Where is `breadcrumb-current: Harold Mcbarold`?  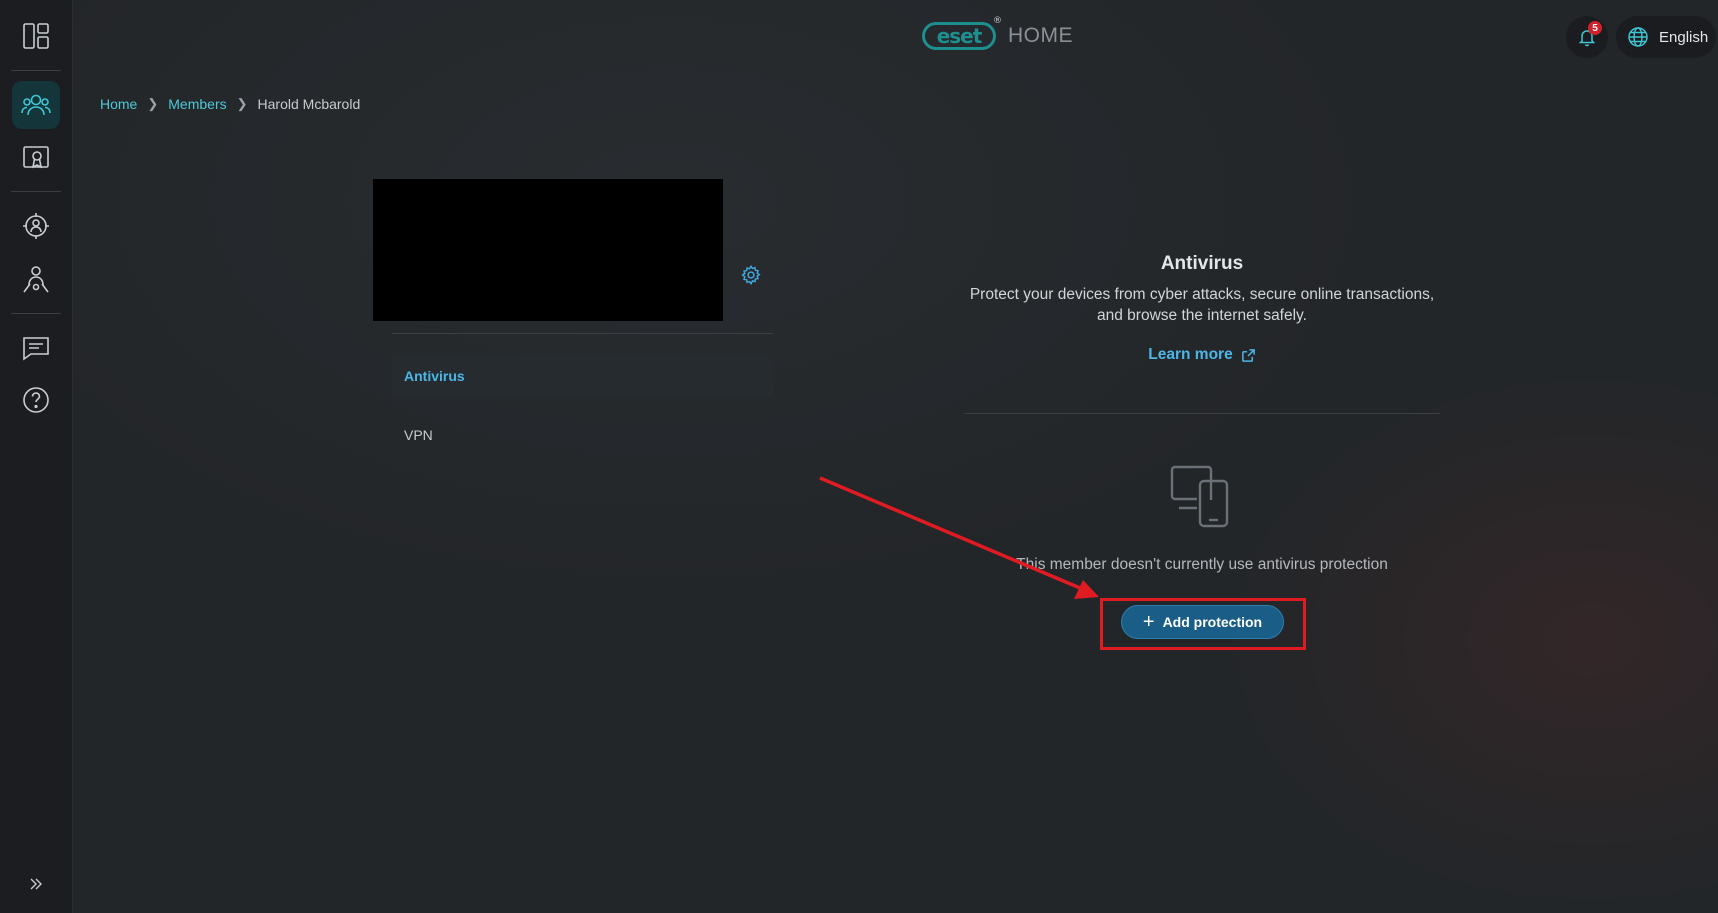
breadcrumb-current: Harold Mcbarold is located at coordinates (309, 104).